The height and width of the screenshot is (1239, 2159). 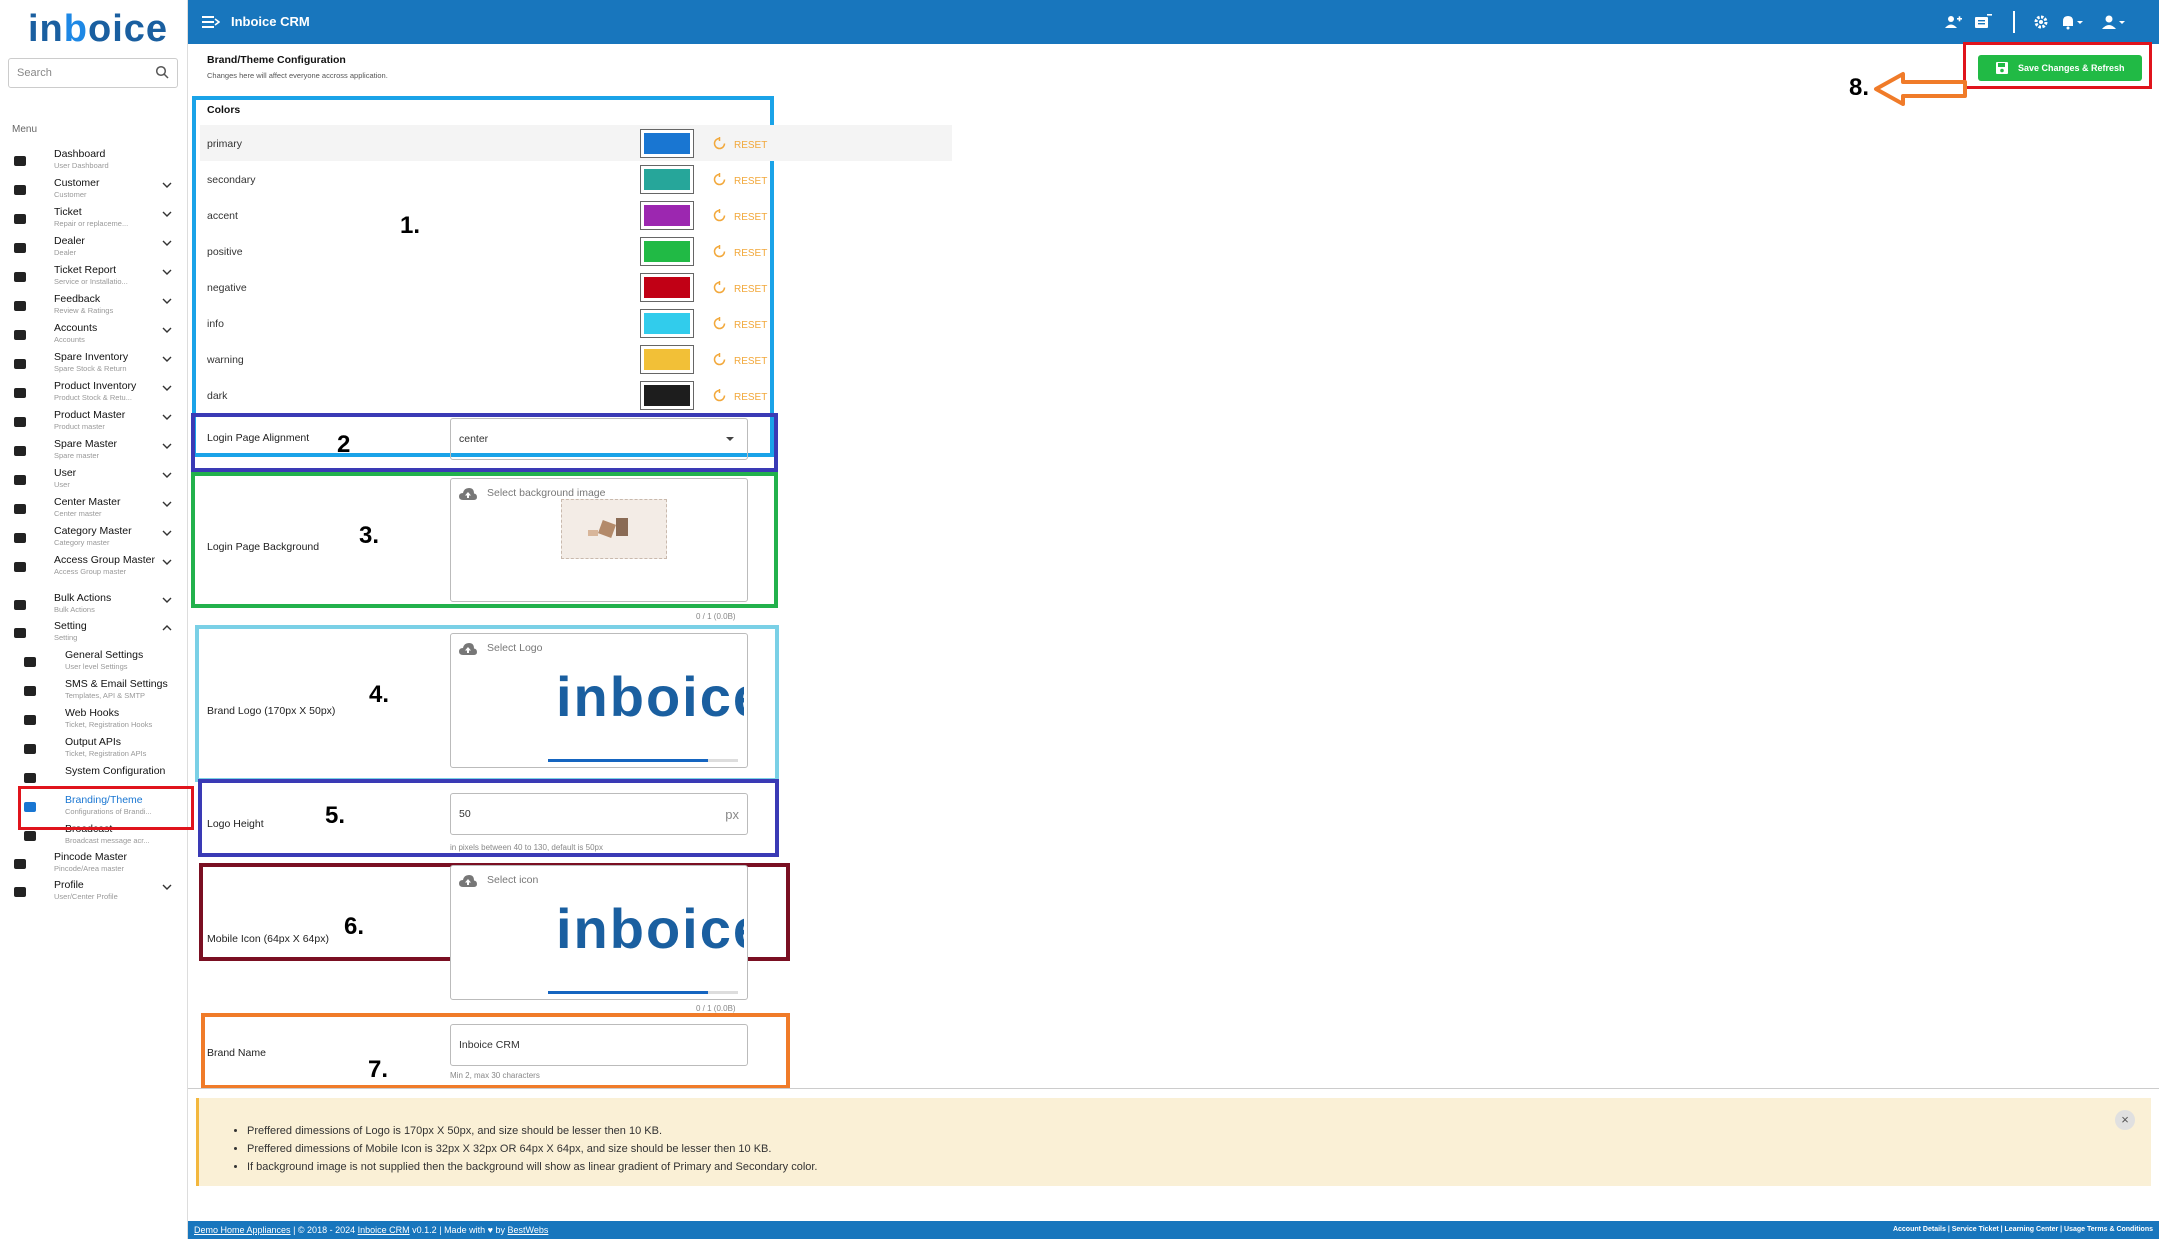 What do you see at coordinates (94, 750) in the screenshot?
I see `sidebar-item: Output APIs Ticket, Registration APIs` at bounding box center [94, 750].